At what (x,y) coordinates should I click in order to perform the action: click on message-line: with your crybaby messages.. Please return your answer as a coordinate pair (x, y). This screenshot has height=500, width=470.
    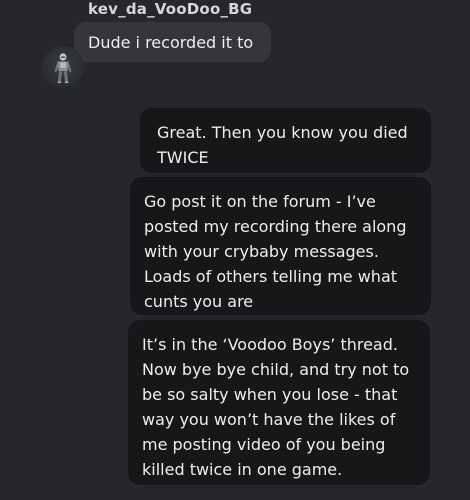
    Looking at the image, I should click on (261, 251).